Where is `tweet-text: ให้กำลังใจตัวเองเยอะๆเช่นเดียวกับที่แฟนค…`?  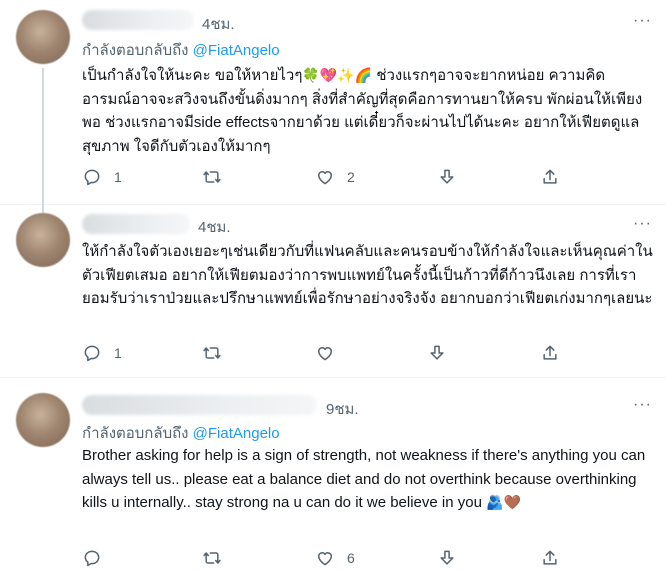 tweet-text: ให้กำลังใจตัวเองเยอะๆเช่นเดียวกับที่แฟนค… is located at coordinates (367, 275).